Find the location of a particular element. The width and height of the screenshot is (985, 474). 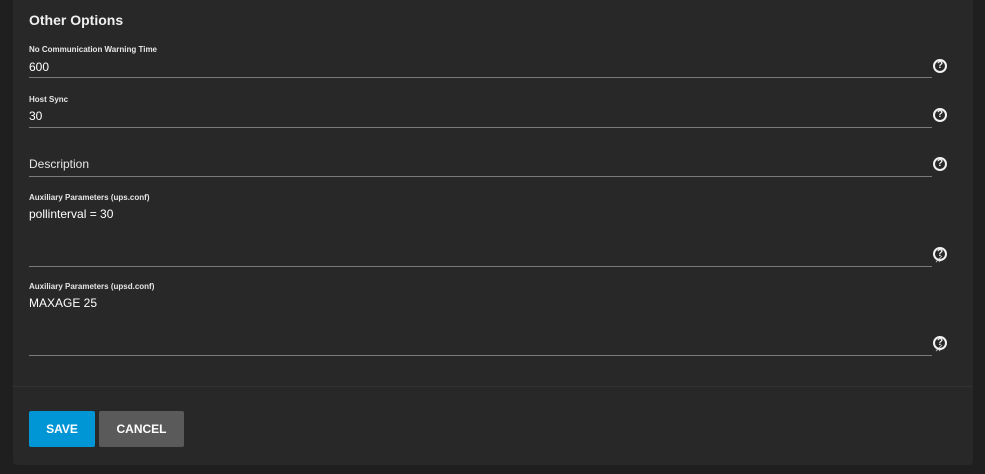

no-comm-warning-input: 600 is located at coordinates (39, 67).